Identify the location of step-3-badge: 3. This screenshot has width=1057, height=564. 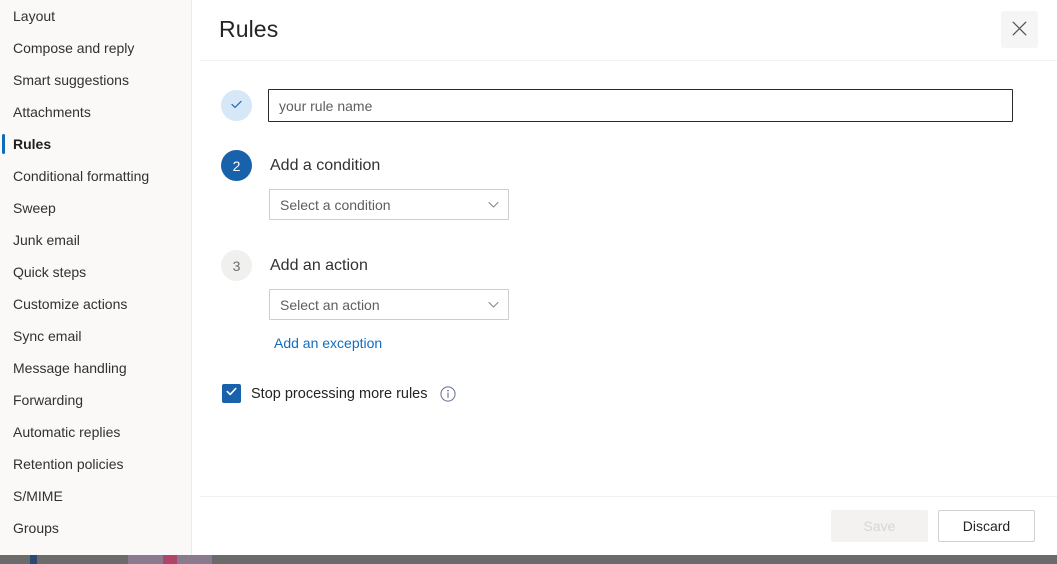
(236, 265).